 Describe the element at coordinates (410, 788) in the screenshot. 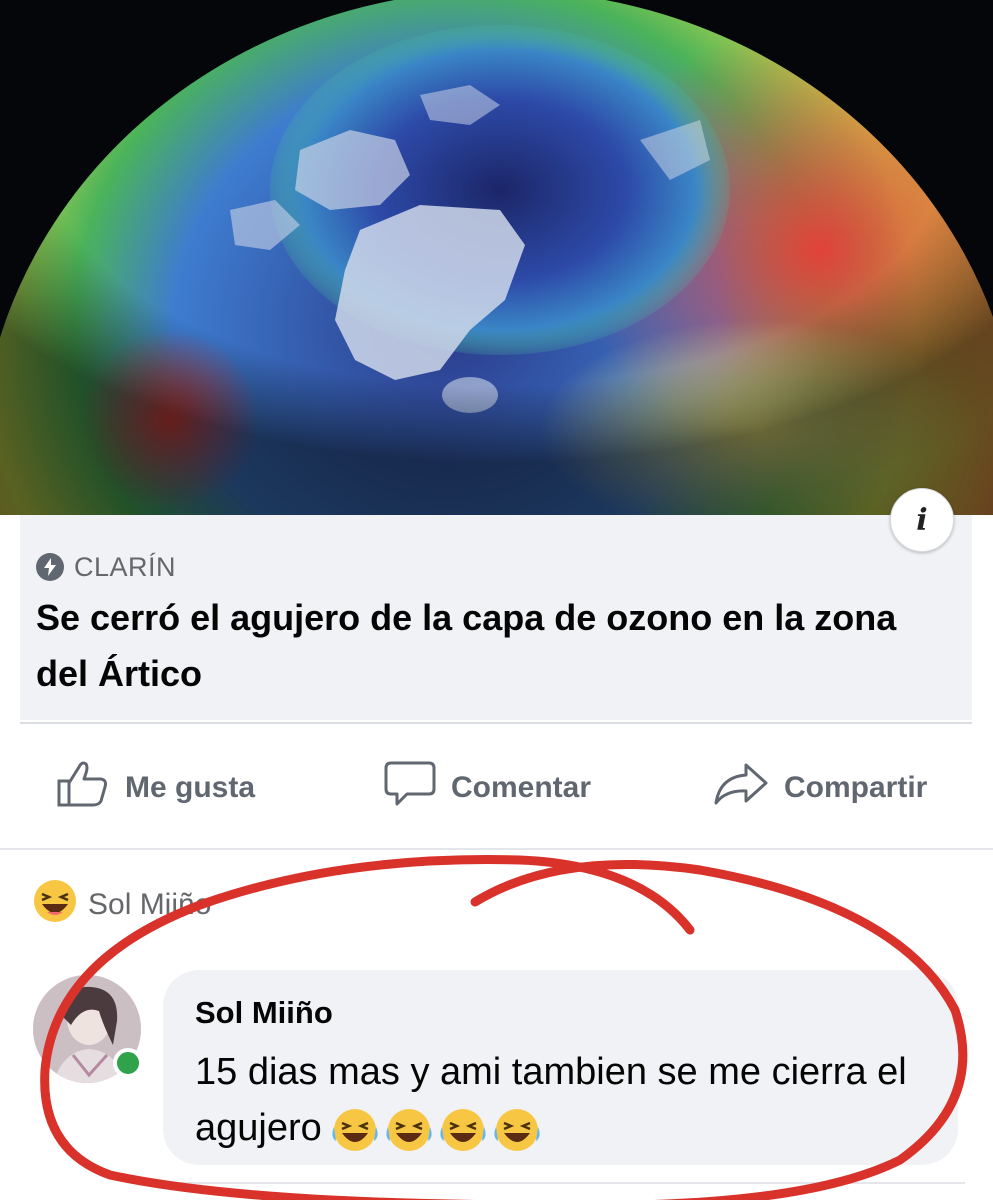

I see `comment-icon` at that location.